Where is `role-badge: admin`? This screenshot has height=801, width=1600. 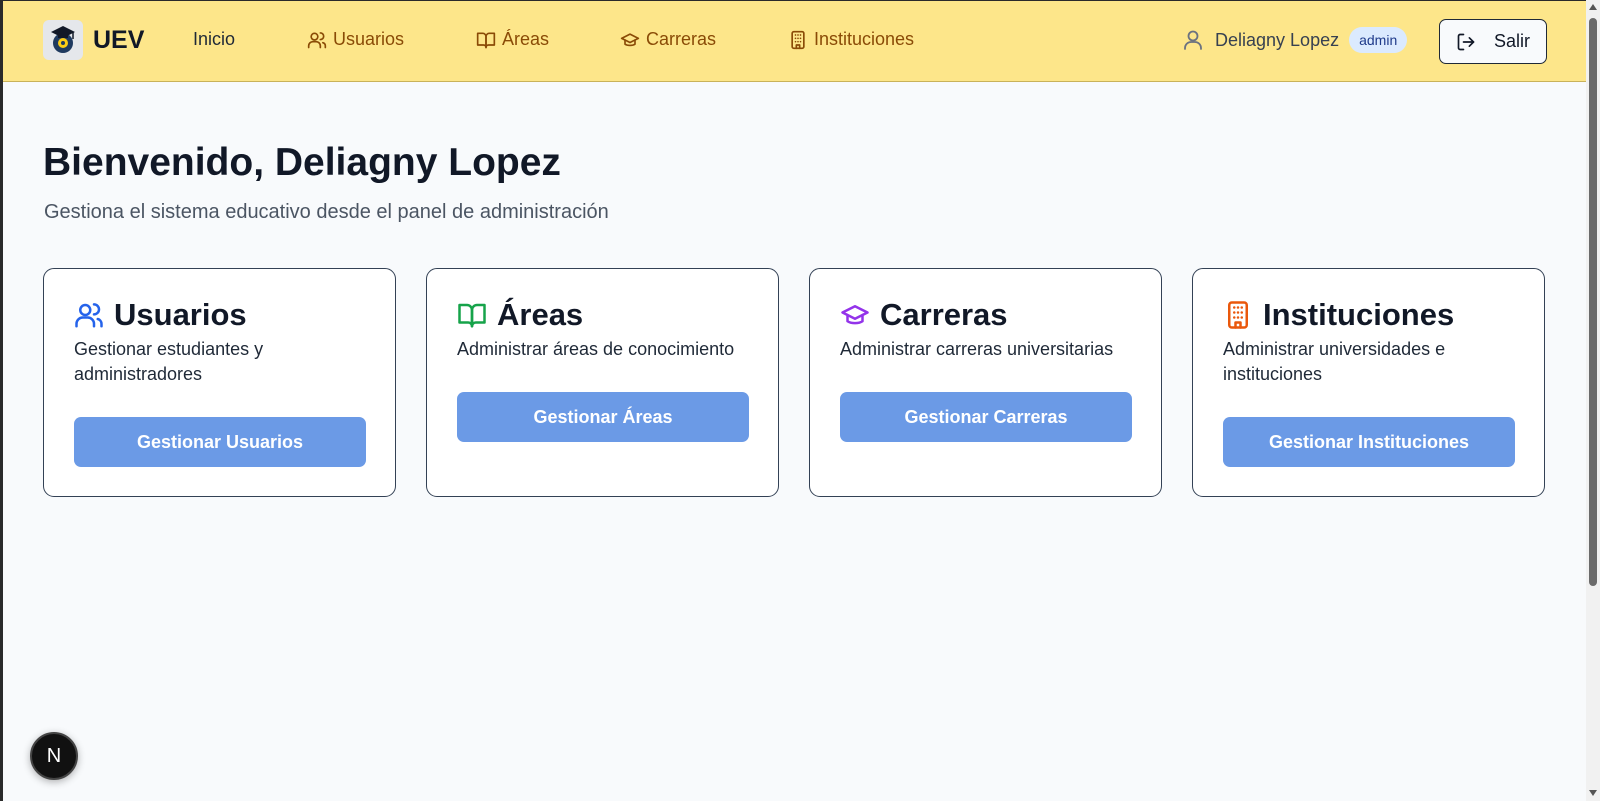
role-badge: admin is located at coordinates (1378, 40).